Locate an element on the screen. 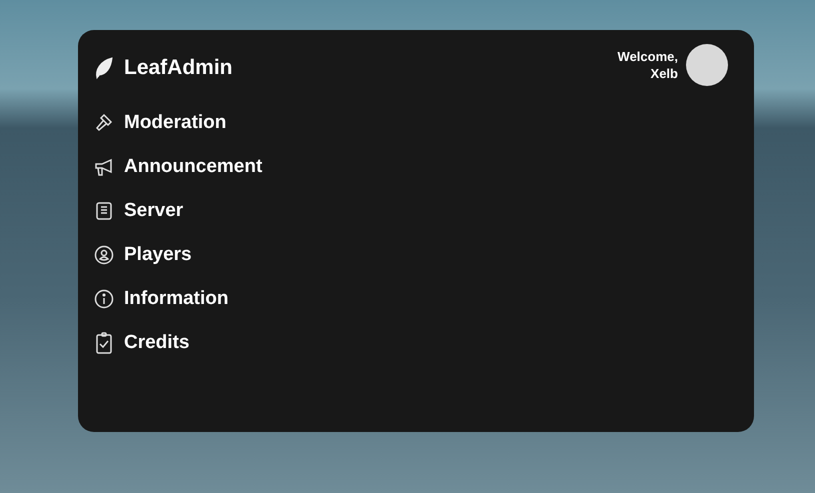 The width and height of the screenshot is (815, 493). user-name: Xelb is located at coordinates (664, 73).